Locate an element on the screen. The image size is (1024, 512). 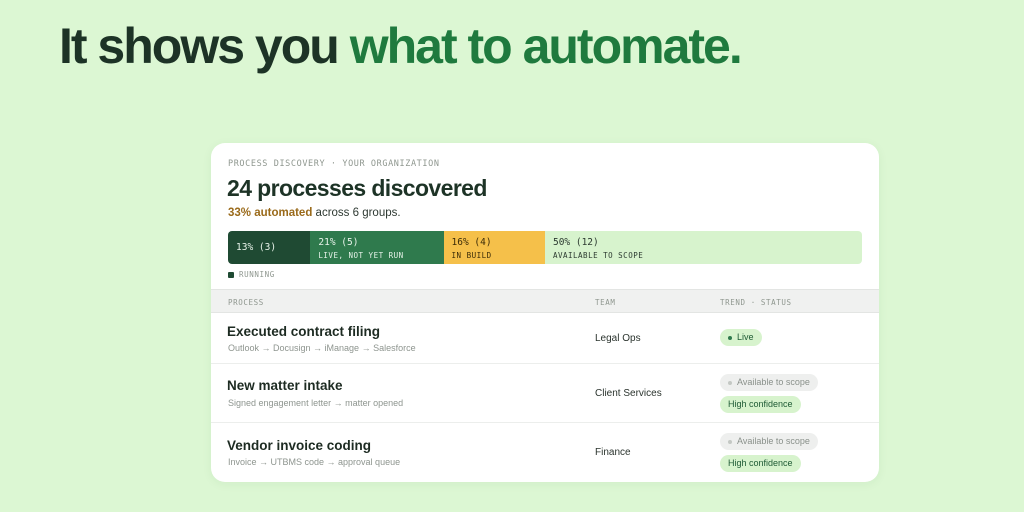
segment-label: IN BUILD is located at coordinates (471, 255).